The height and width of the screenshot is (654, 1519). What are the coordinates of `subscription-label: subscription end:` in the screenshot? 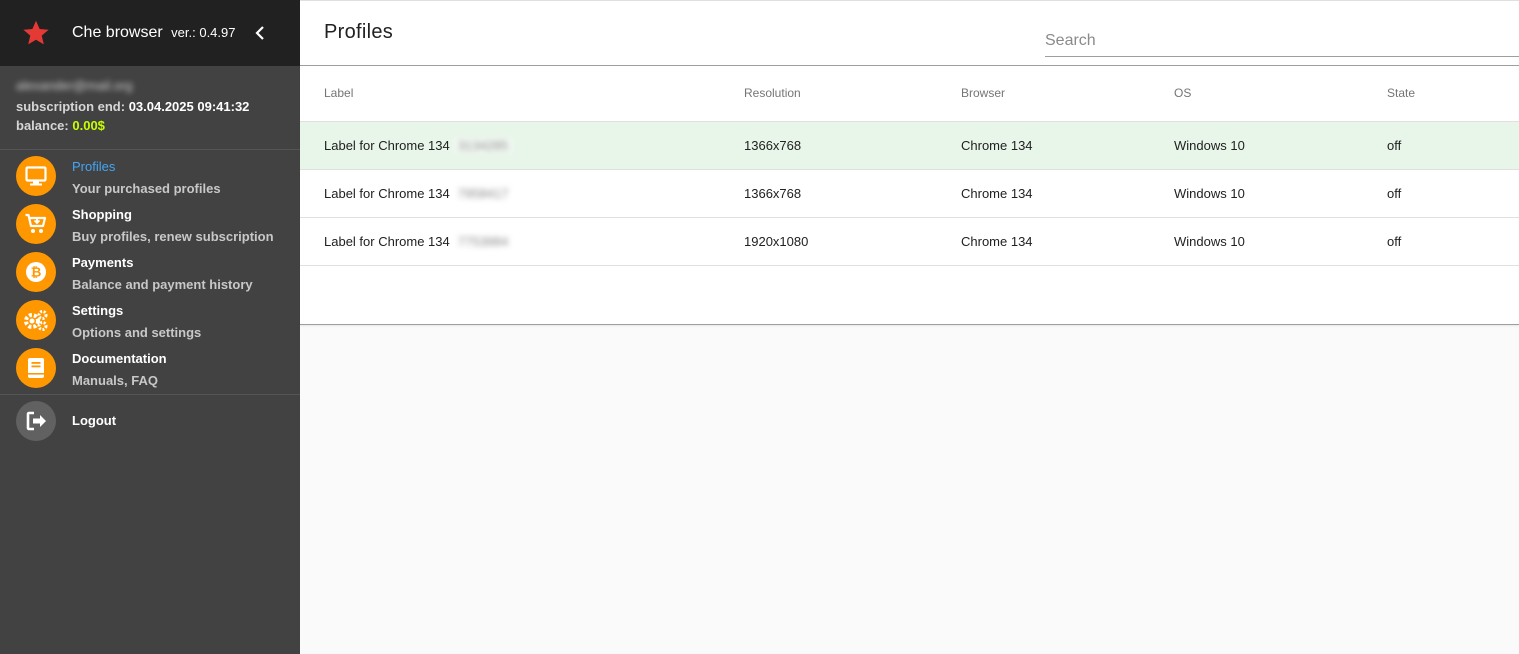 It's located at (71, 106).